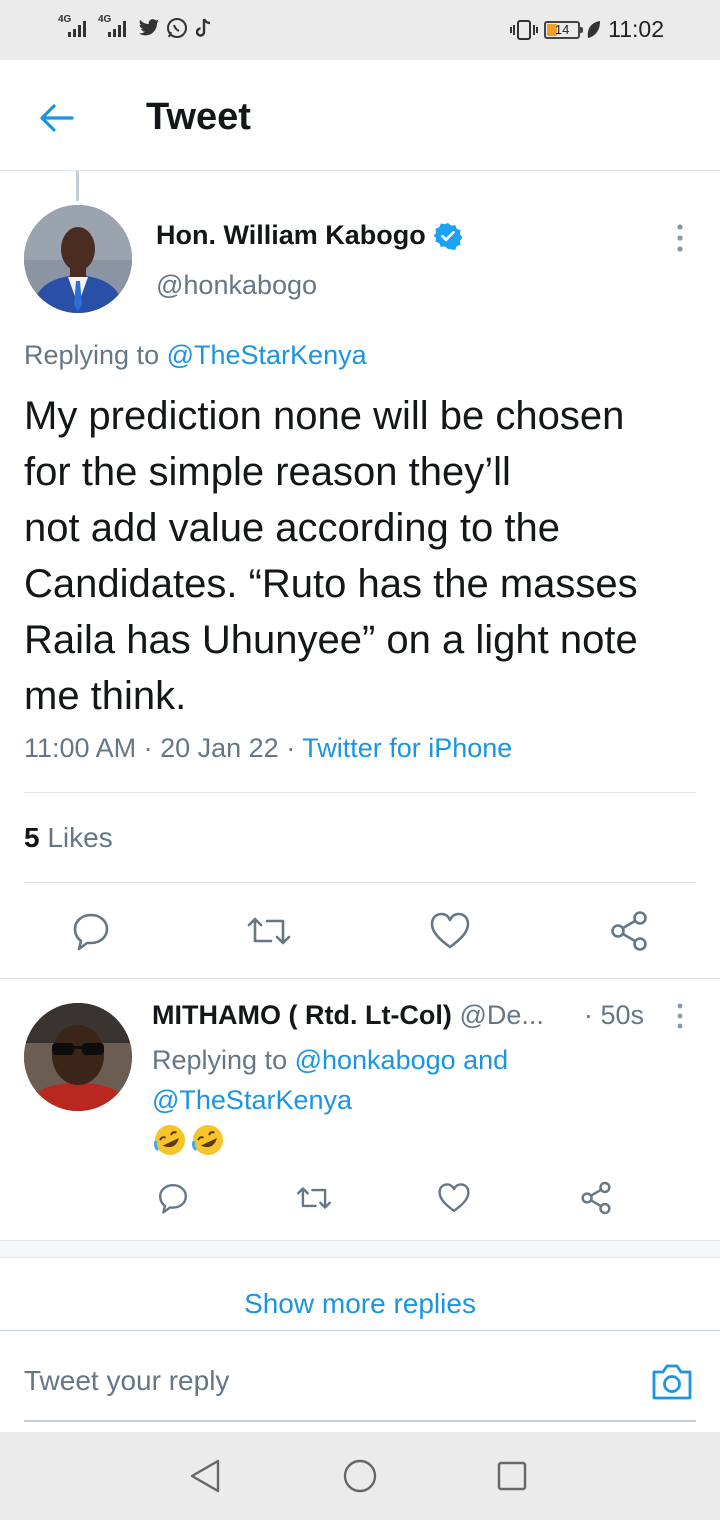 This screenshot has height=1520, width=720. What do you see at coordinates (203, 27) in the screenshot?
I see `tiktok-icon` at bounding box center [203, 27].